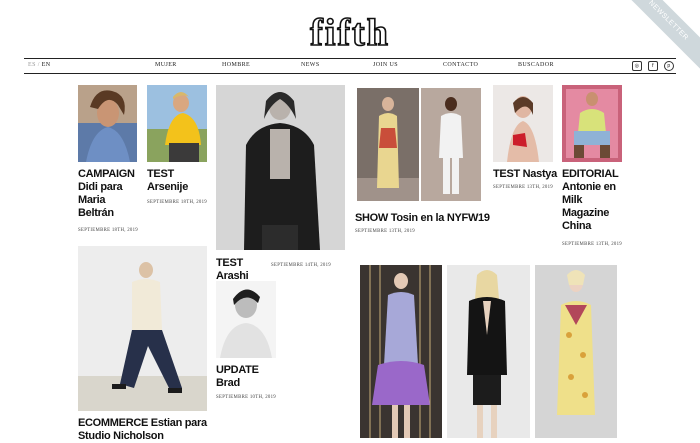  What do you see at coordinates (178, 430) in the screenshot?
I see `post-title: ECOMMERCE Estian para Studio Nicholson` at bounding box center [178, 430].